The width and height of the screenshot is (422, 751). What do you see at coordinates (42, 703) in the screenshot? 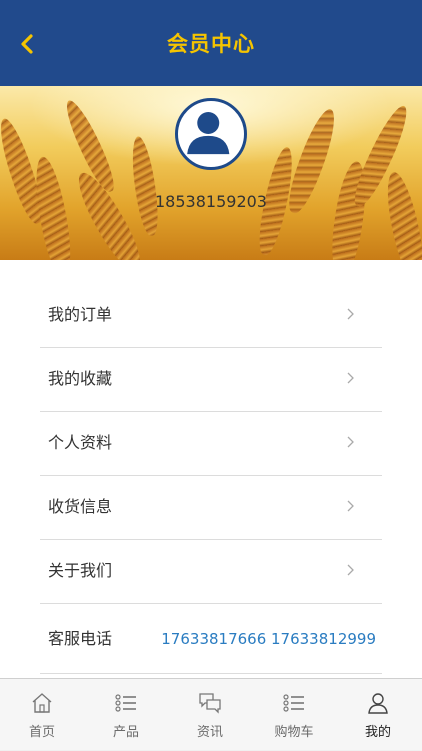
I see `home-icon` at bounding box center [42, 703].